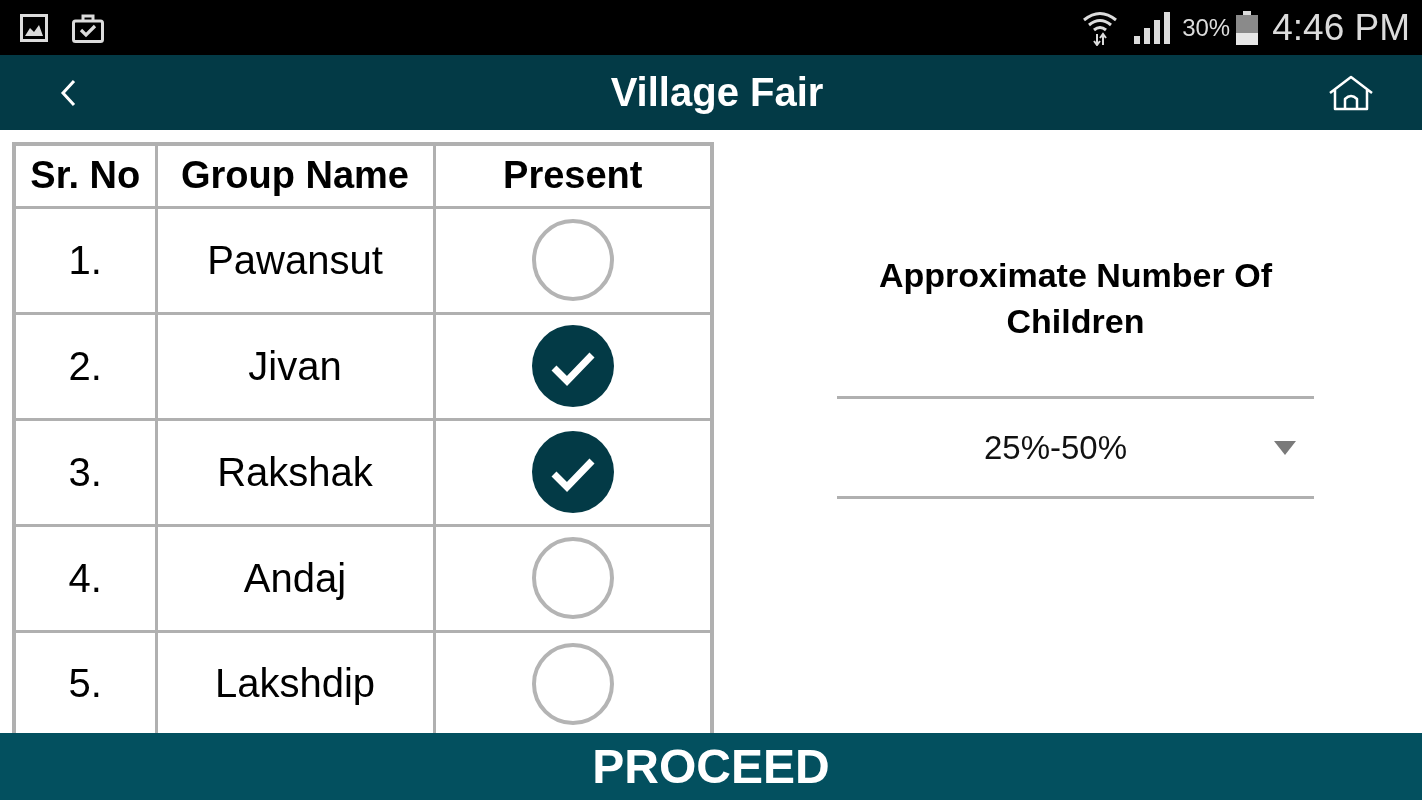 Image resolution: width=1422 pixels, height=800 pixels. Describe the element at coordinates (34, 27) in the screenshot. I see `image-icon` at that location.